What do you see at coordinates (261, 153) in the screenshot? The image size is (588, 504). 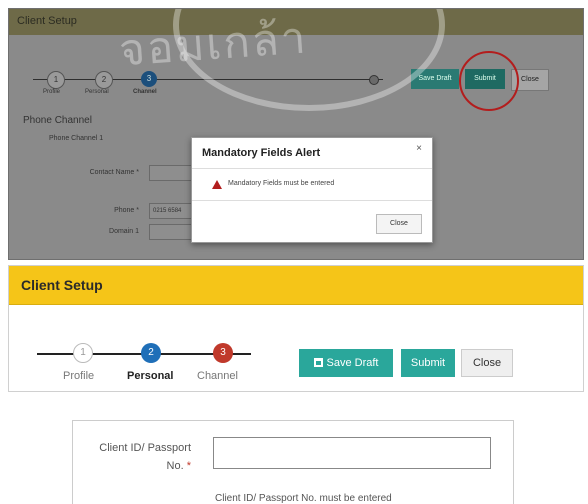 I see `modal-title: Mandatory Fields Alert` at bounding box center [261, 153].